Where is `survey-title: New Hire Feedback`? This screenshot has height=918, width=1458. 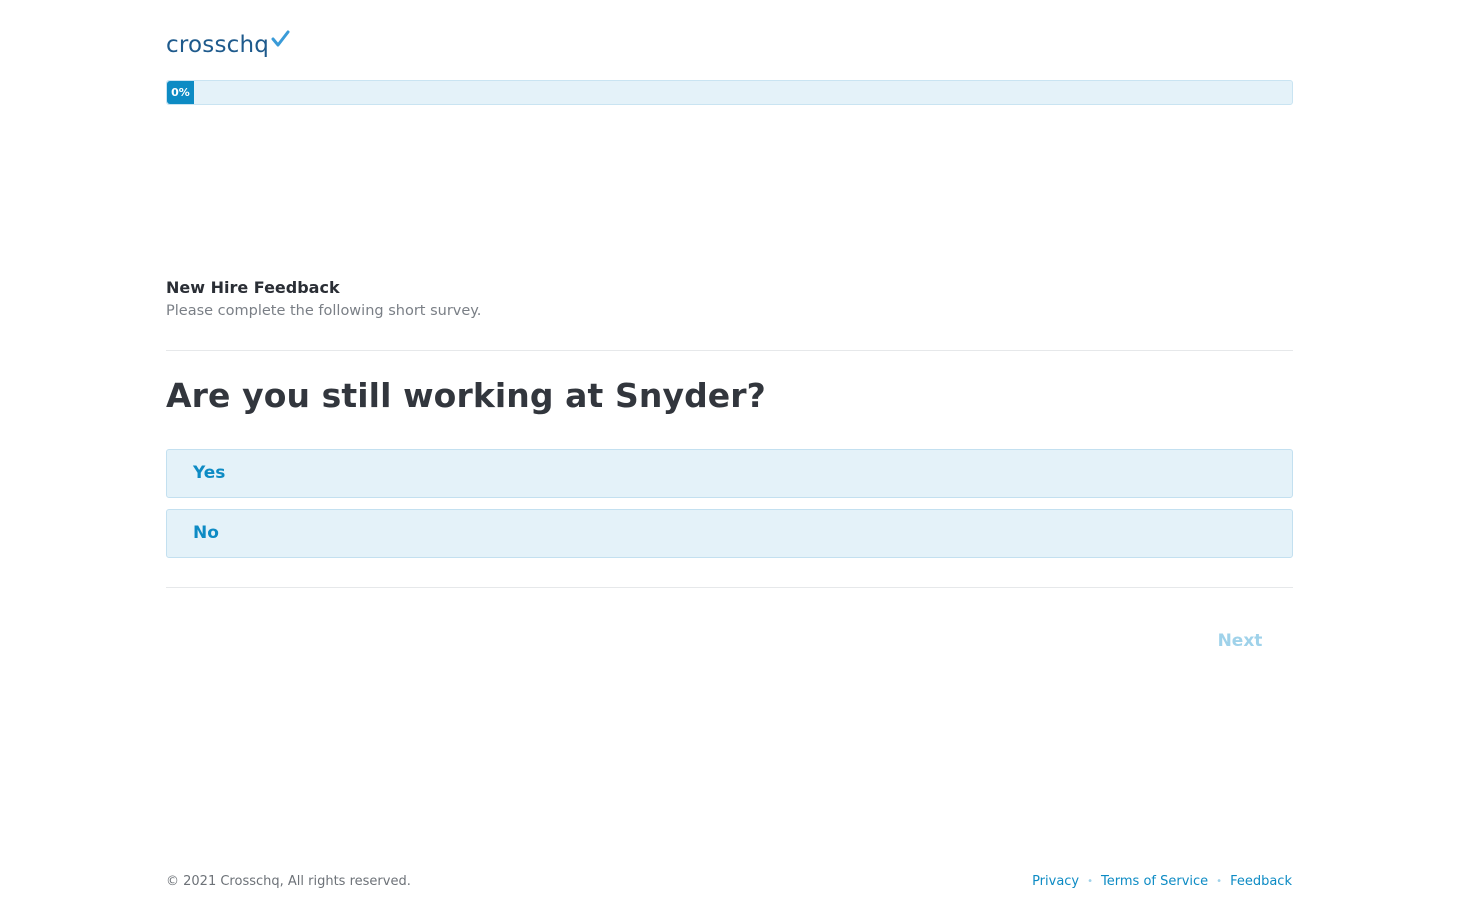 survey-title: New Hire Feedback is located at coordinates (253, 287).